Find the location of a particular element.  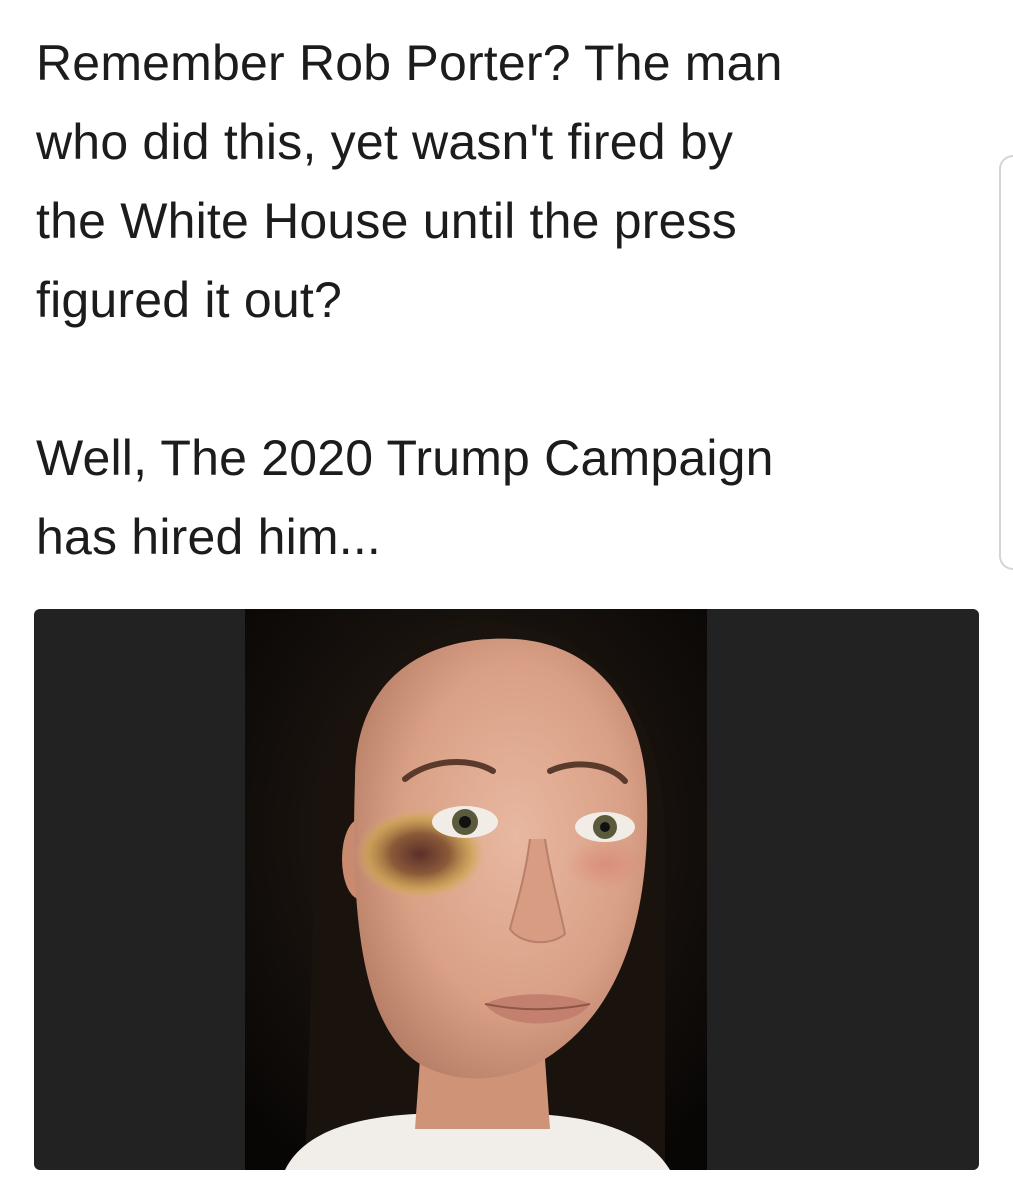

post-text-line: the White House until the press is located at coordinates (386, 221).